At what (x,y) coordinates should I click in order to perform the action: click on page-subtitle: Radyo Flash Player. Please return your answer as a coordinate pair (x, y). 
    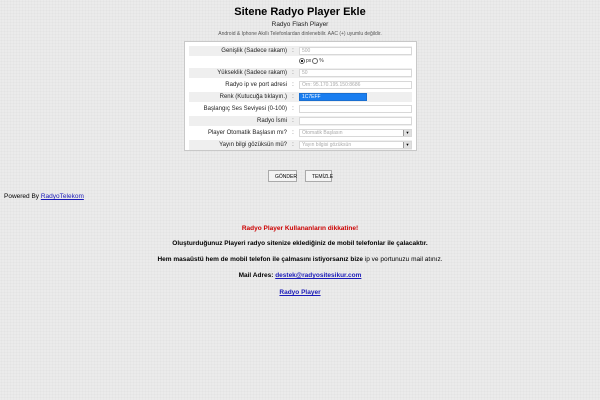
    Looking at the image, I should click on (300, 24).